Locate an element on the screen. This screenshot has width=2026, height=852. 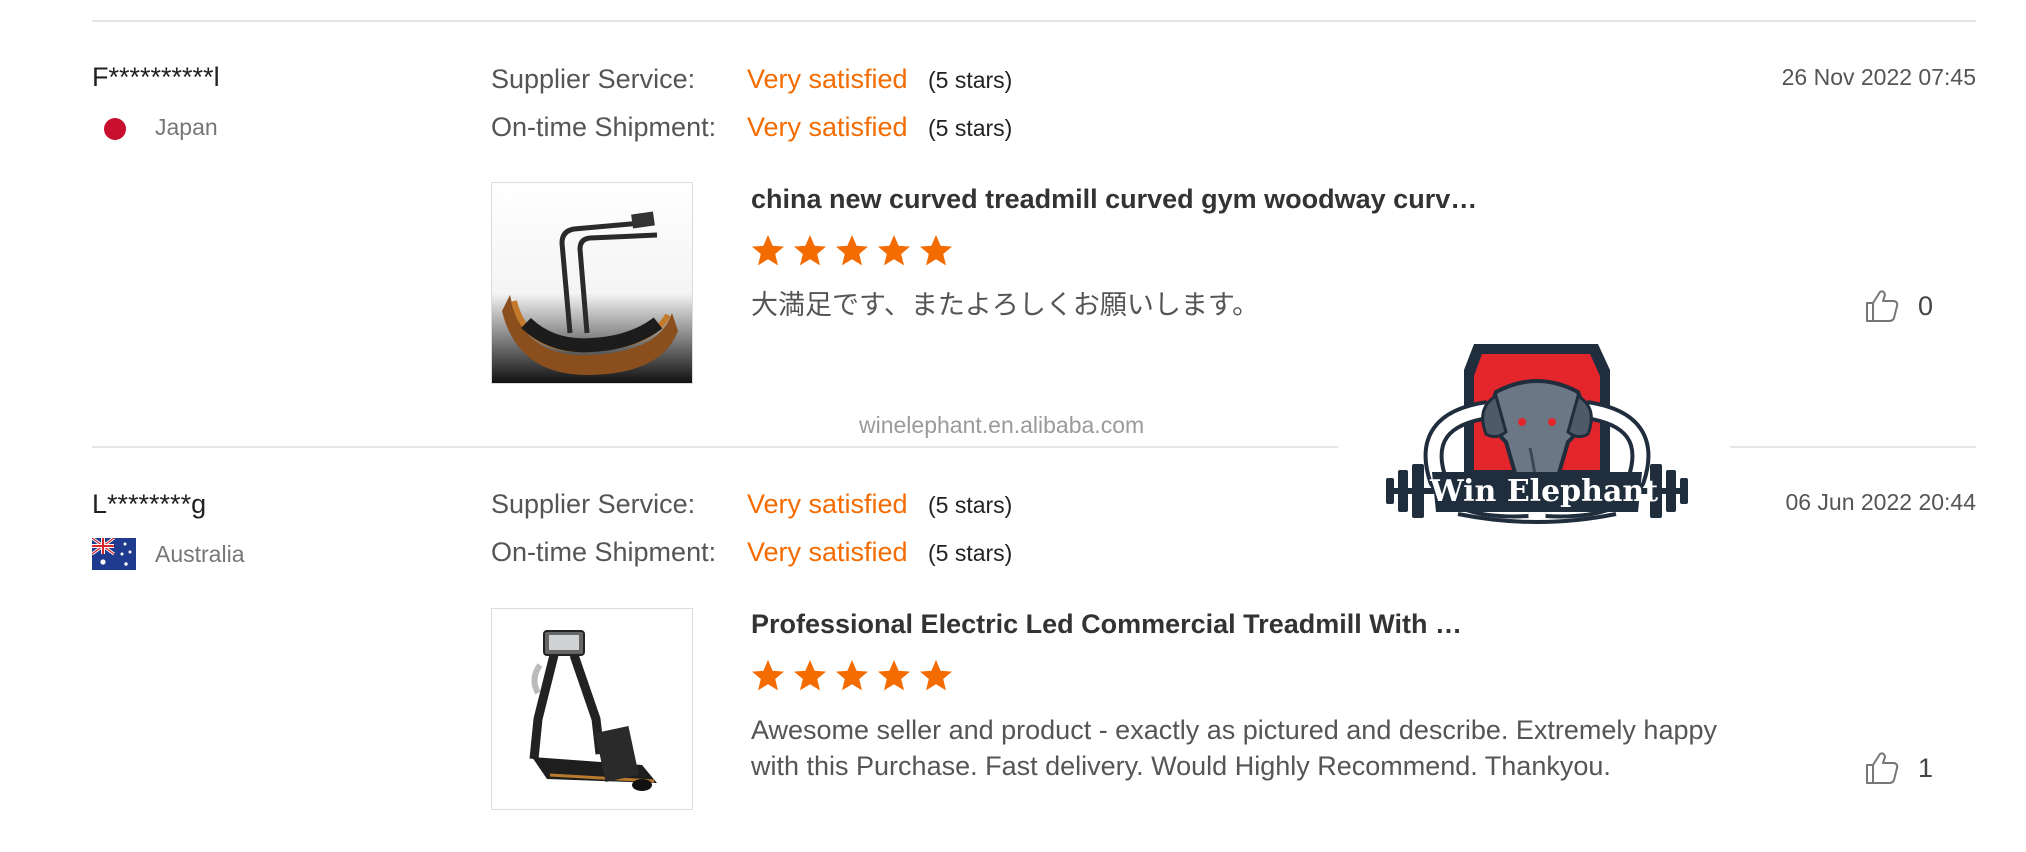
like-count: 1 is located at coordinates (1926, 767).